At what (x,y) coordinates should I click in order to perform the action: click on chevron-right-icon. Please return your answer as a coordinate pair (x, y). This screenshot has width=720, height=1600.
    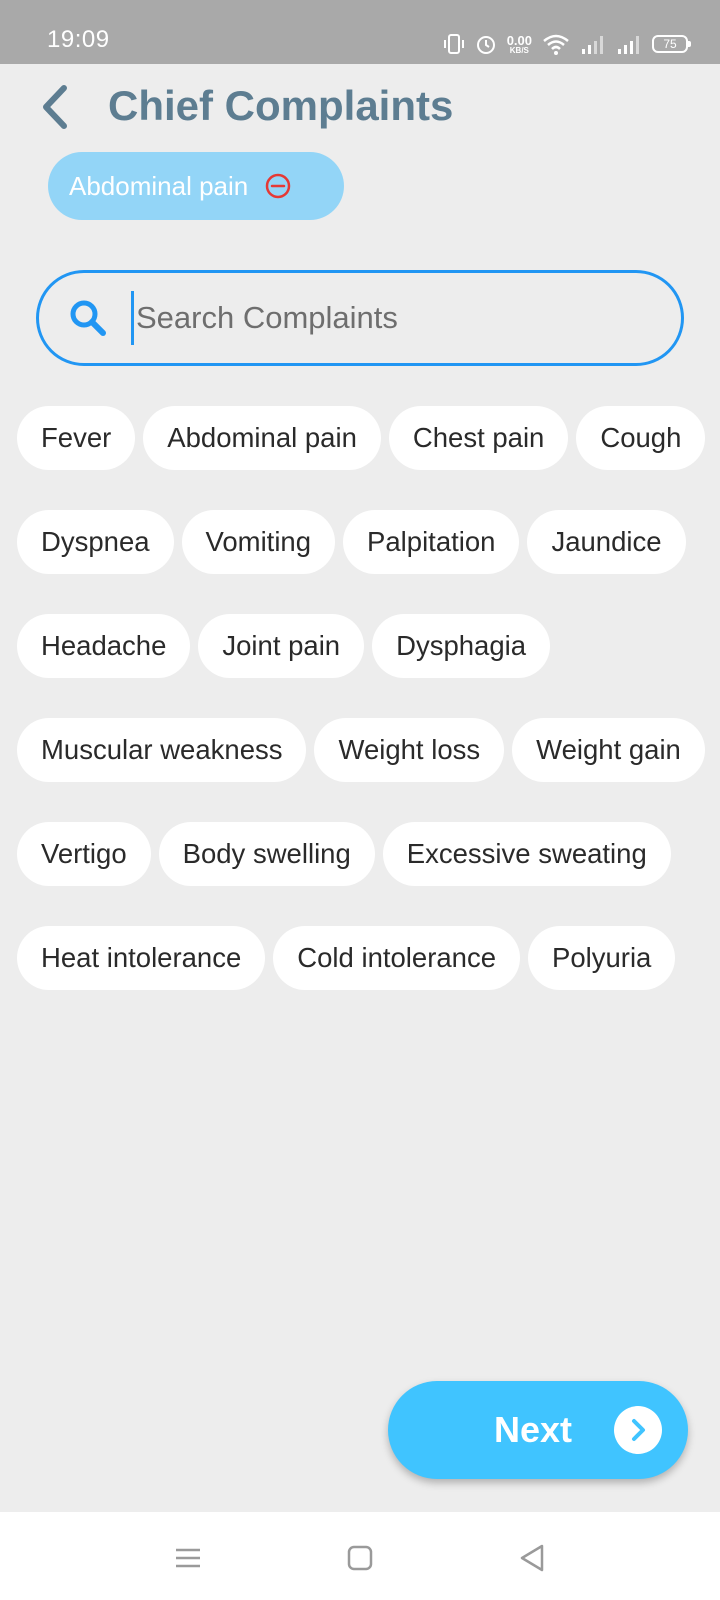
    Looking at the image, I should click on (638, 1430).